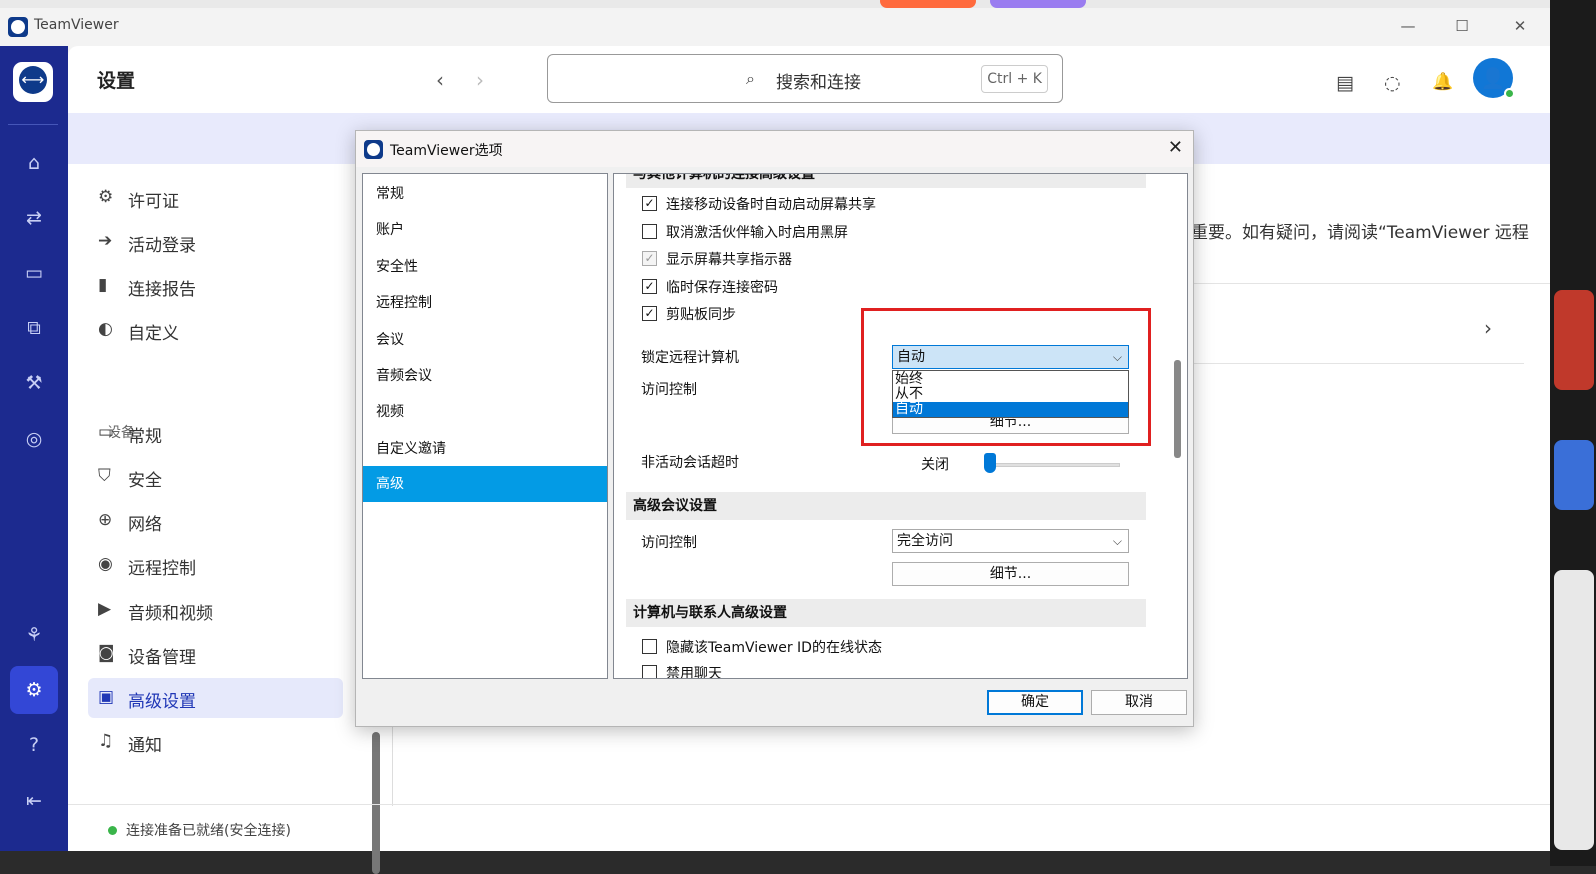  I want to click on category-custom-invitation: 自定义邀请, so click(485, 449).